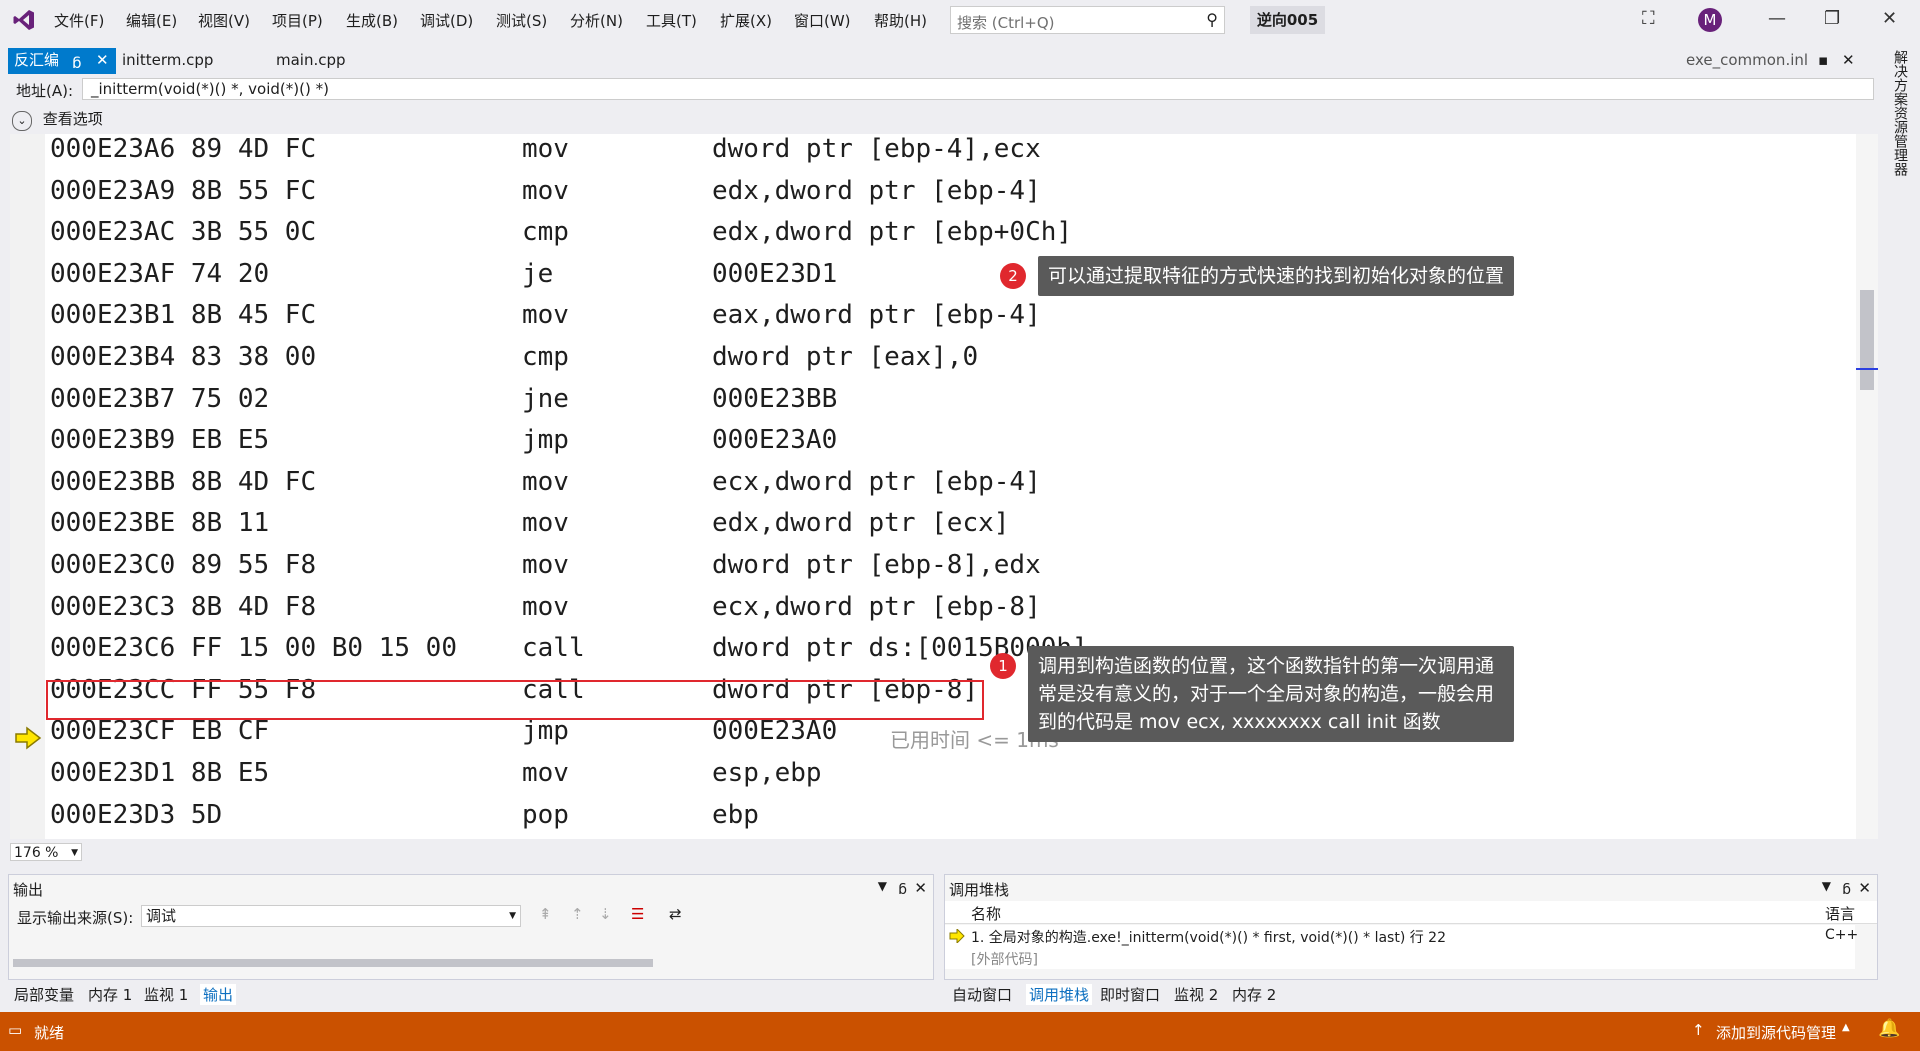 Image resolution: width=1920 pixels, height=1051 pixels. I want to click on chevron-up-icon: ▲, so click(1846, 1027).